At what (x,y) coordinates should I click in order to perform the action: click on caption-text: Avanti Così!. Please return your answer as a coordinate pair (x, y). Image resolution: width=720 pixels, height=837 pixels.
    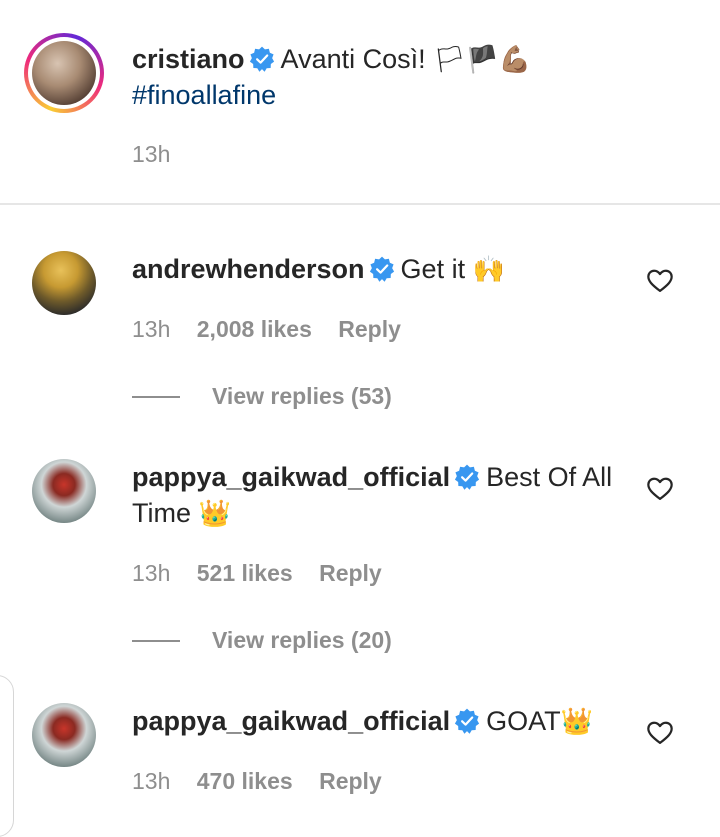
    Looking at the image, I should click on (353, 59).